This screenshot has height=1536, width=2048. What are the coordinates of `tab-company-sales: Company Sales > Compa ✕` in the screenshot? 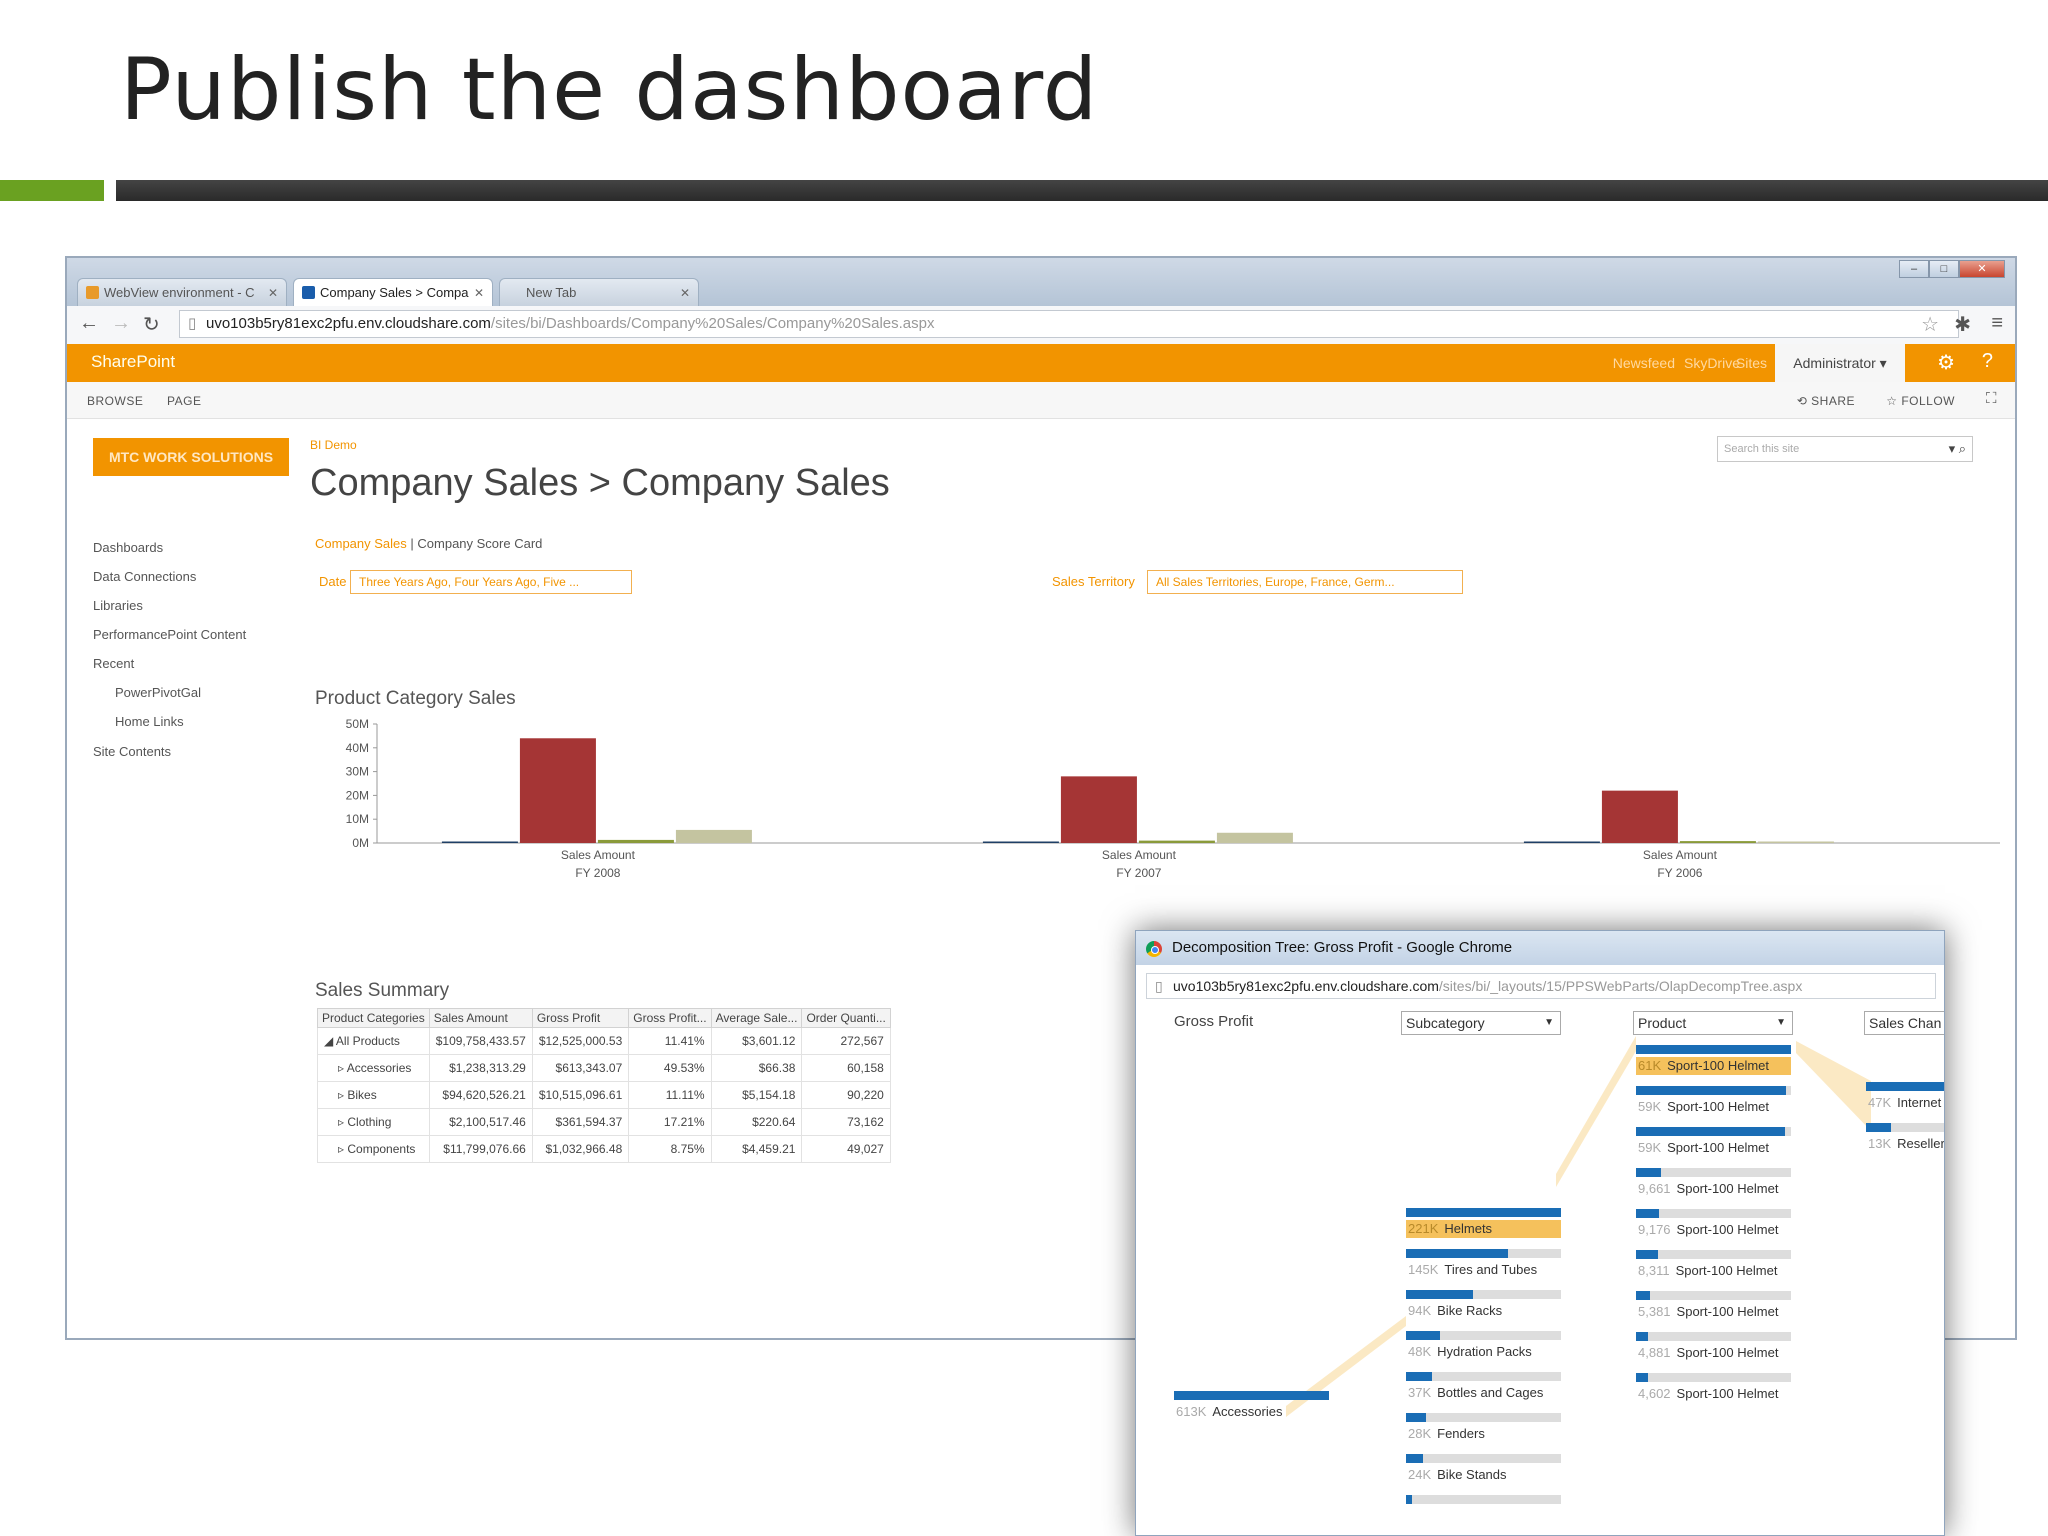 It's located at (393, 292).